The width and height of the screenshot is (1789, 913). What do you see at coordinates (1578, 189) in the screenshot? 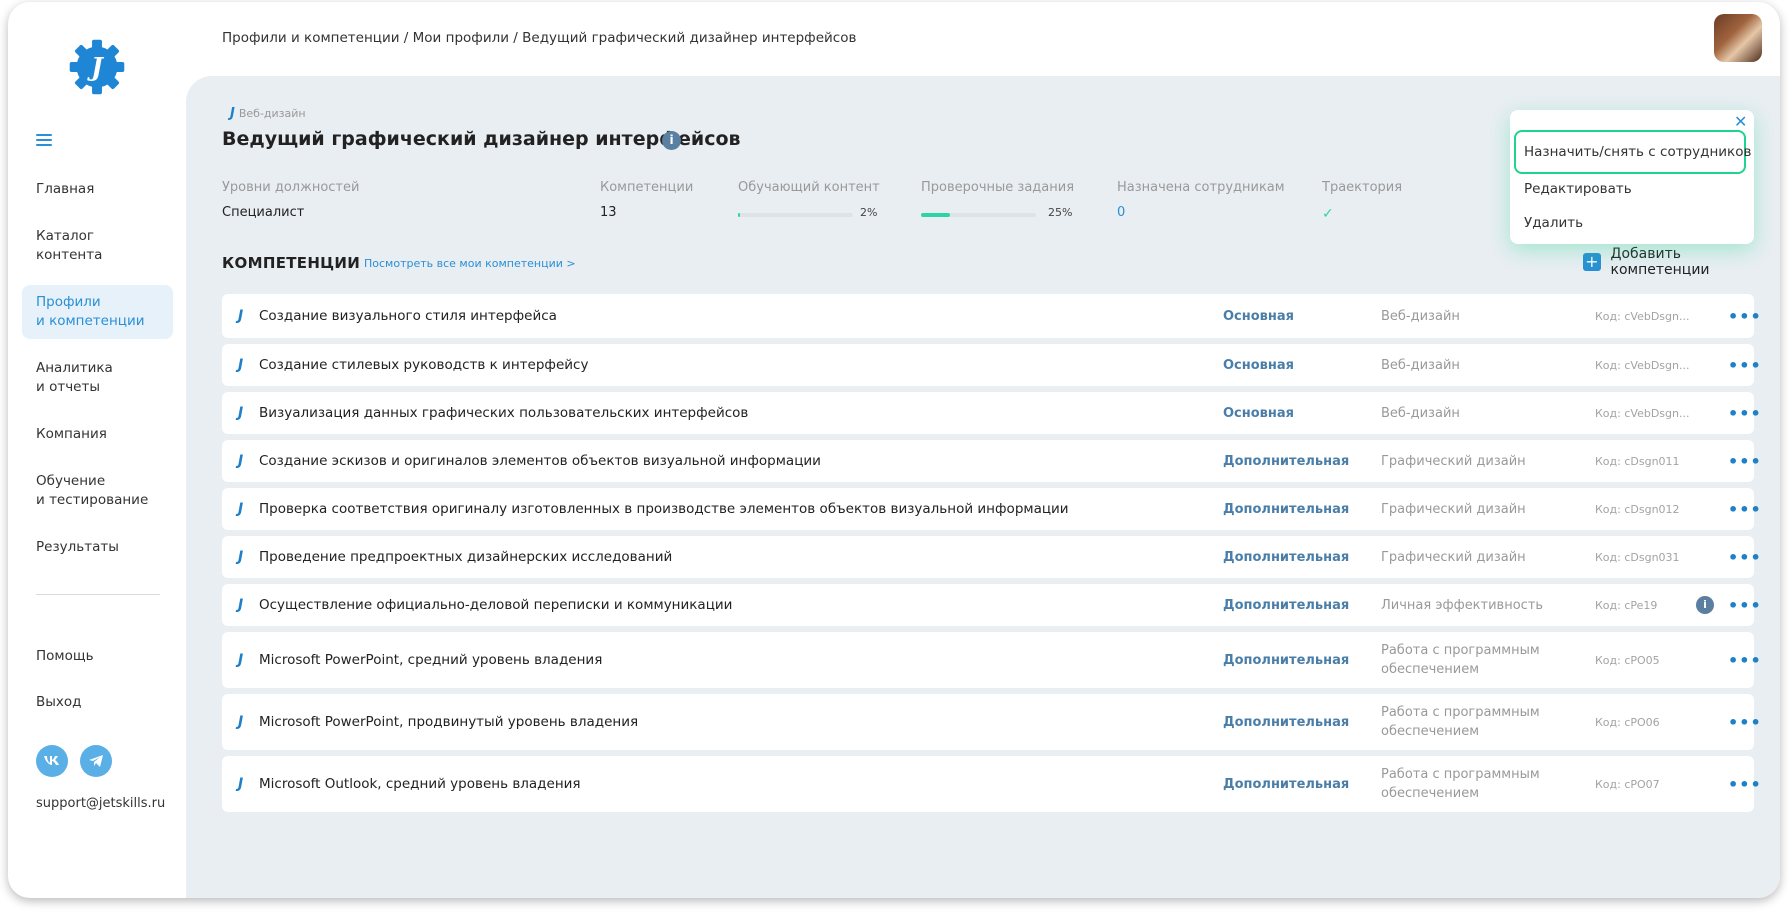
I see `menu-item-edit: Редактировать` at bounding box center [1578, 189].